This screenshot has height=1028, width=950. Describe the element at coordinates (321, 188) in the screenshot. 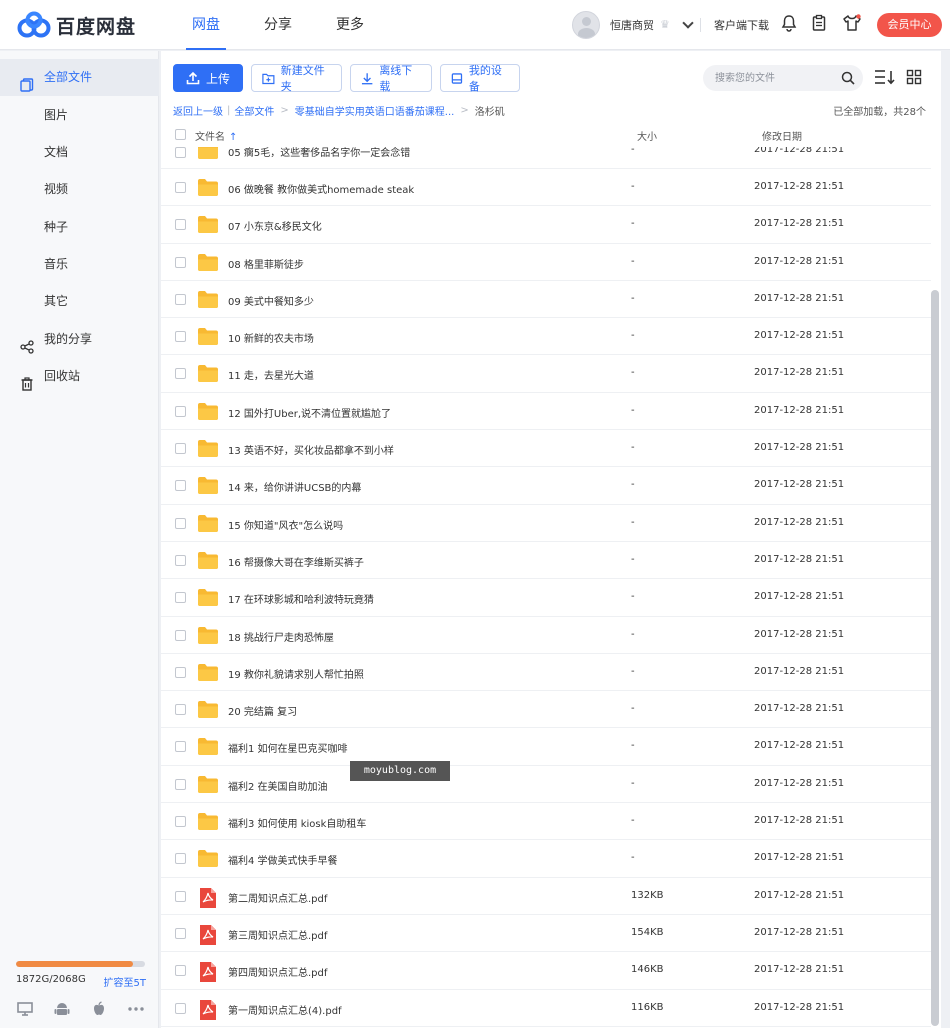

I see `file-name: 06 做晚餐 教你做美式homemade steak` at that location.